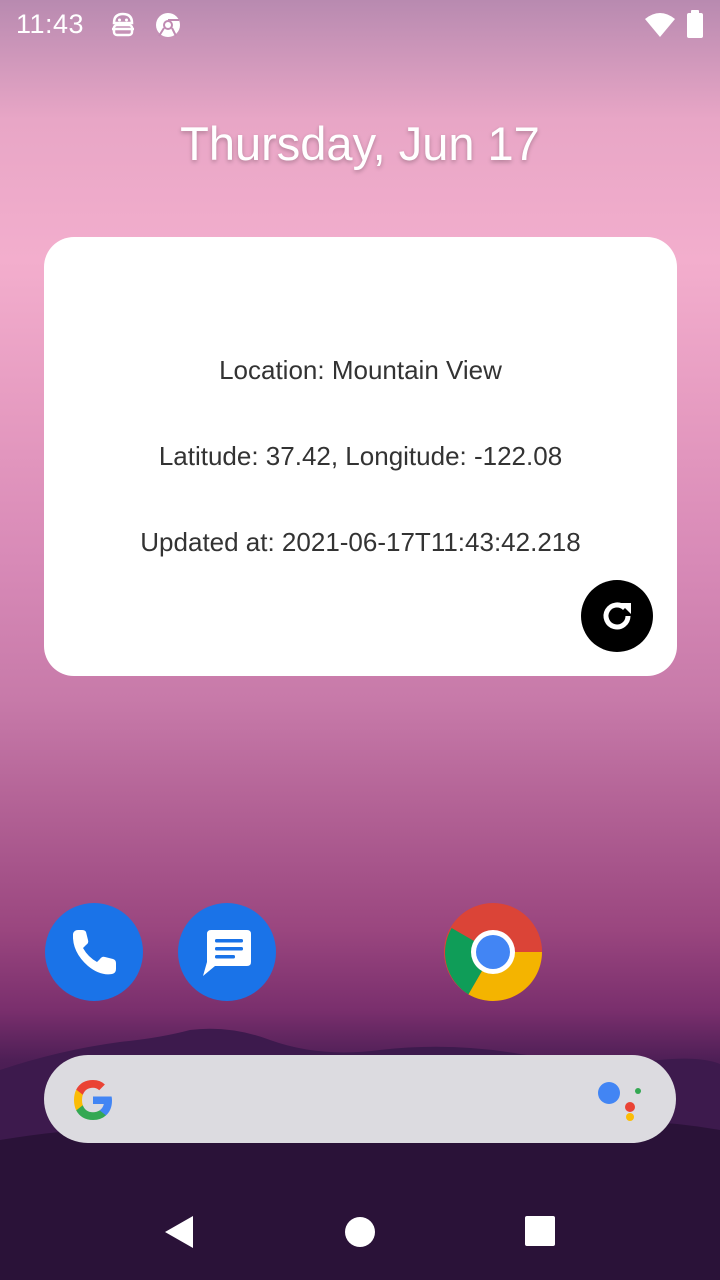  I want to click on back-icon, so click(179, 1232).